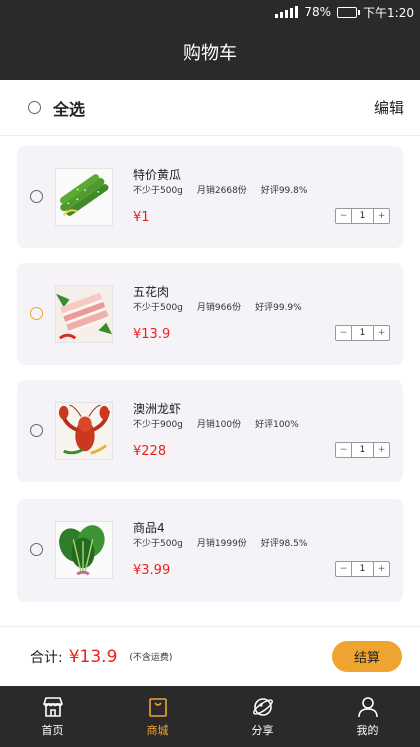 Image resolution: width=420 pixels, height=747 pixels. Describe the element at coordinates (157, 707) in the screenshot. I see `shopping-bag-icon` at that location.